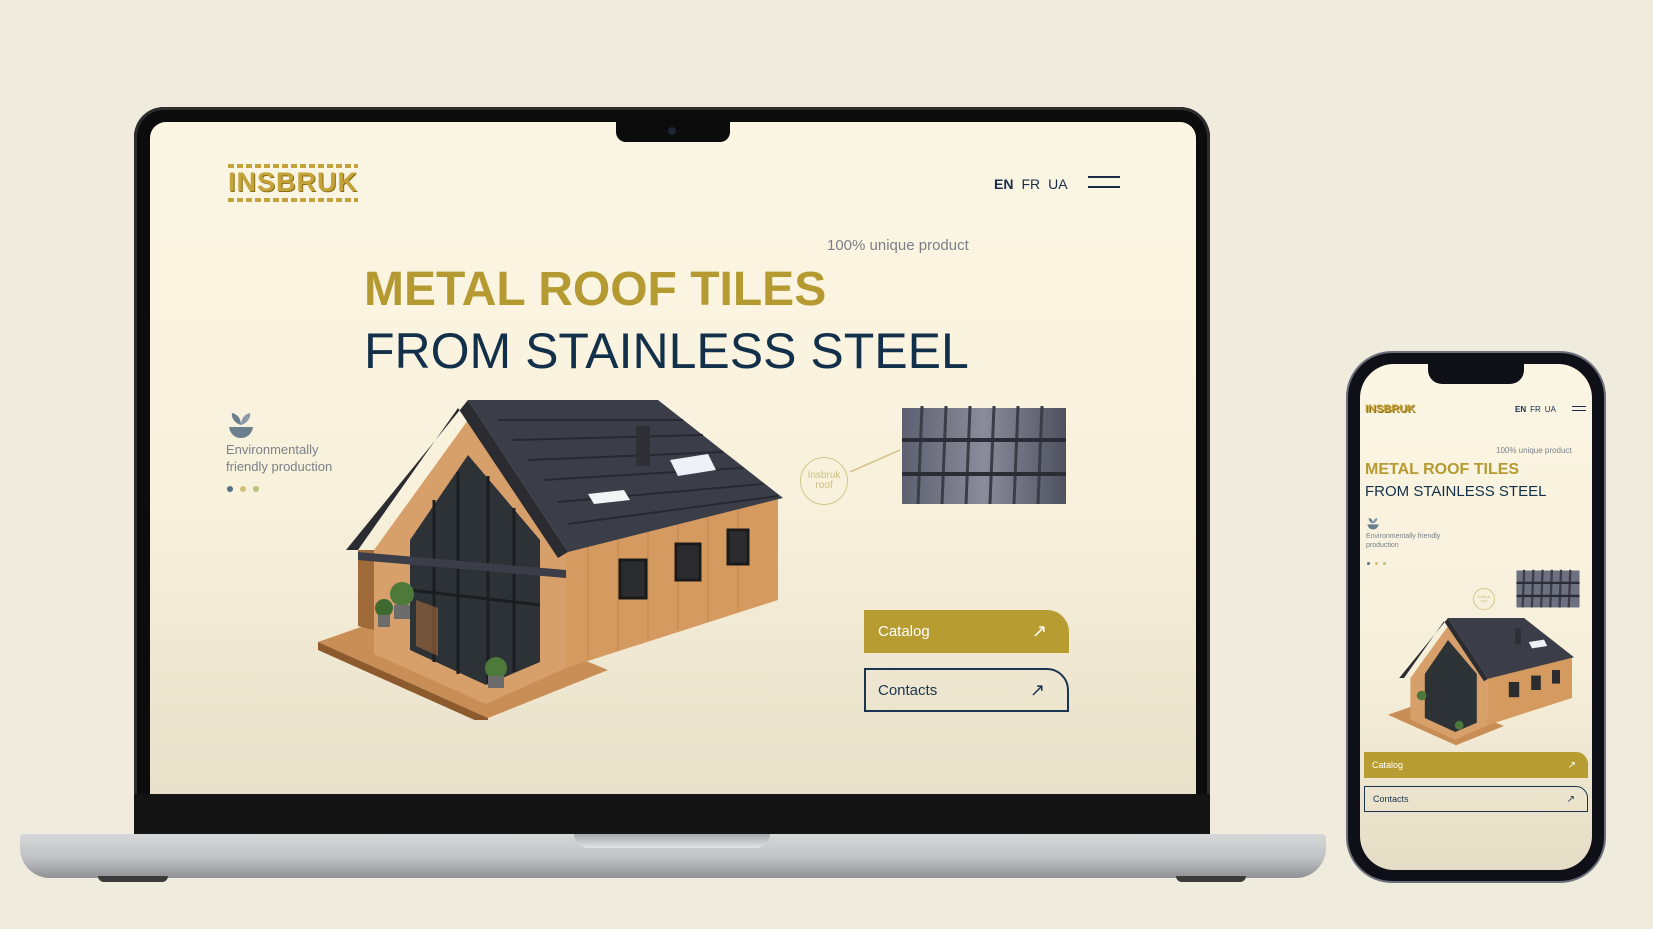 Image resolution: width=1653 pixels, height=929 pixels. What do you see at coordinates (1211, 879) in the screenshot?
I see `laptop-foot-right` at bounding box center [1211, 879].